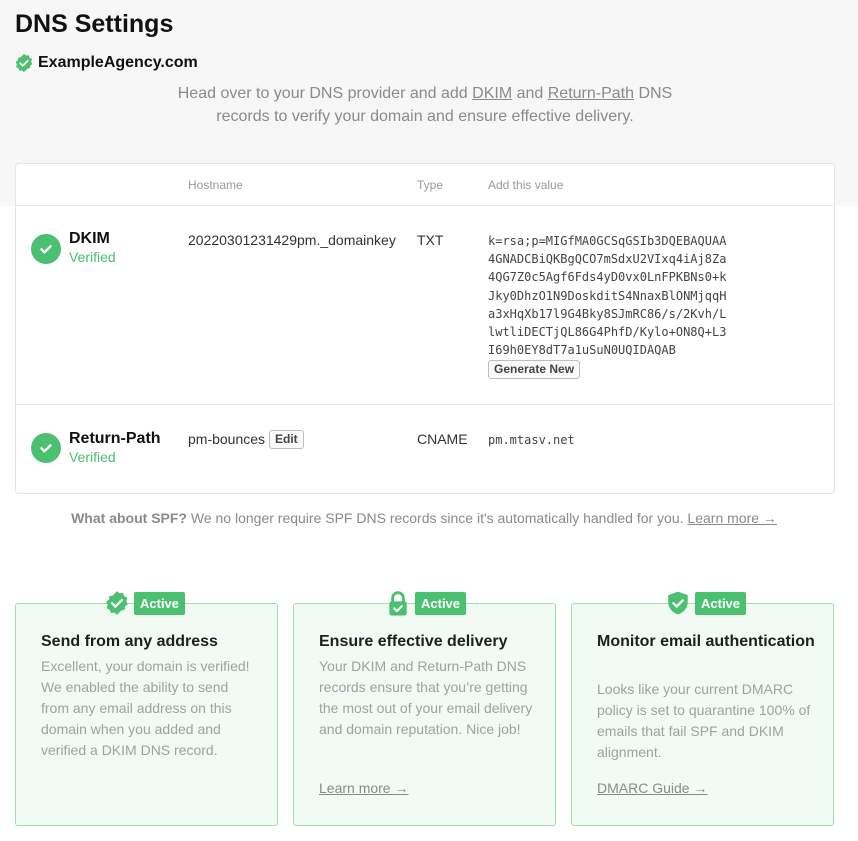  What do you see at coordinates (534, 369) in the screenshot?
I see `generate-new-button: Generate New` at bounding box center [534, 369].